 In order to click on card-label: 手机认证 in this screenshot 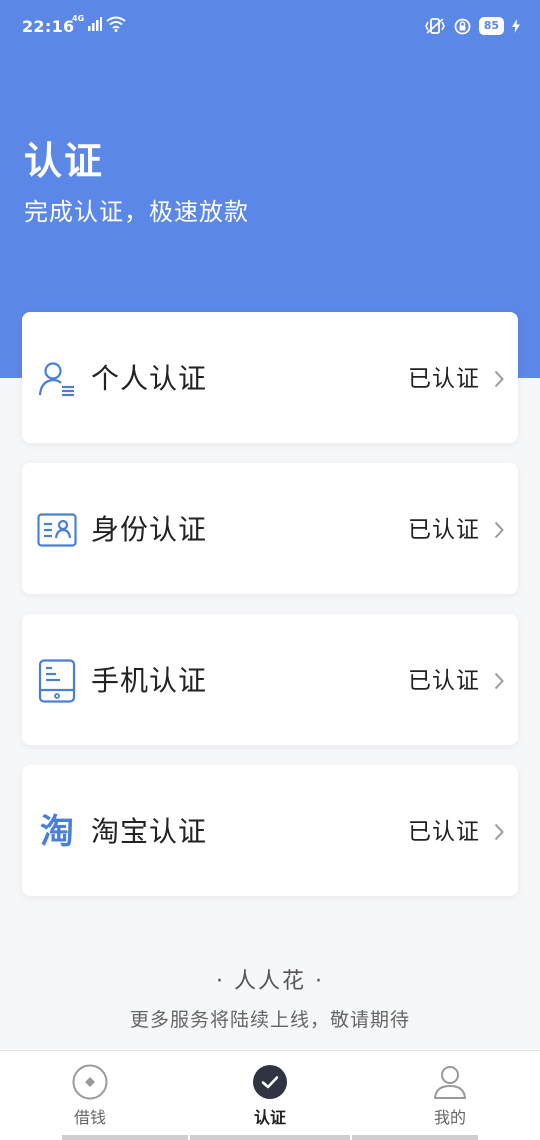, I will do `click(149, 680)`.